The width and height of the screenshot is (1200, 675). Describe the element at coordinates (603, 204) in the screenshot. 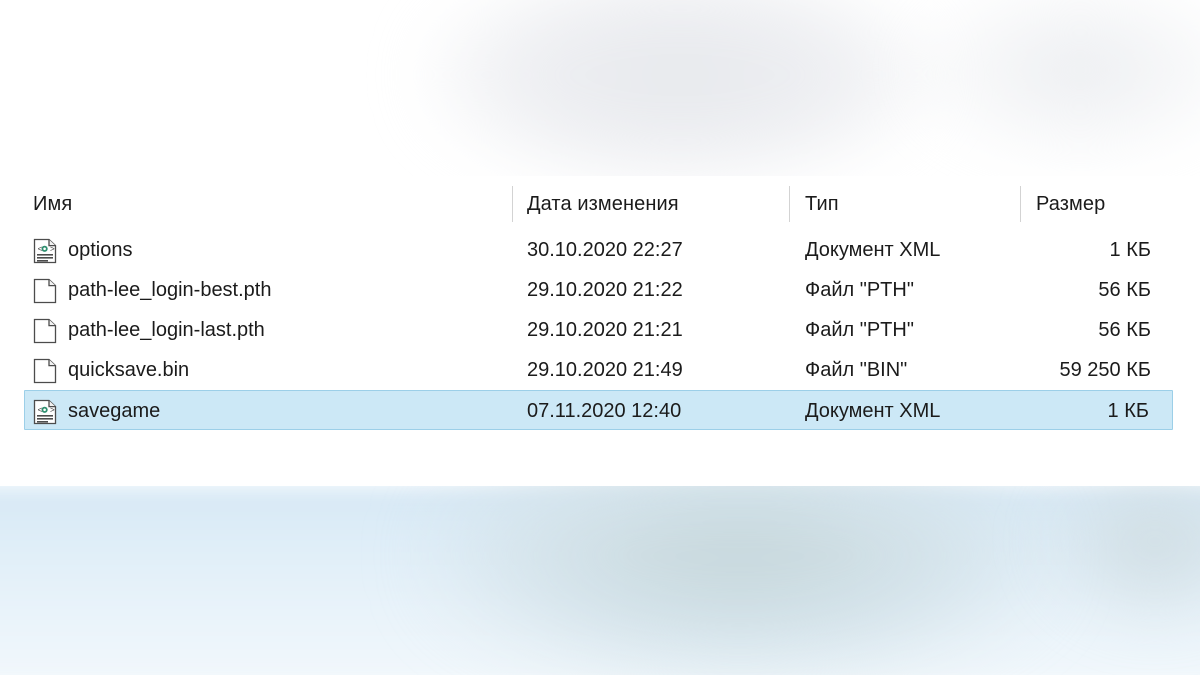

I see `column-header-date-modified: Дата изменения` at that location.